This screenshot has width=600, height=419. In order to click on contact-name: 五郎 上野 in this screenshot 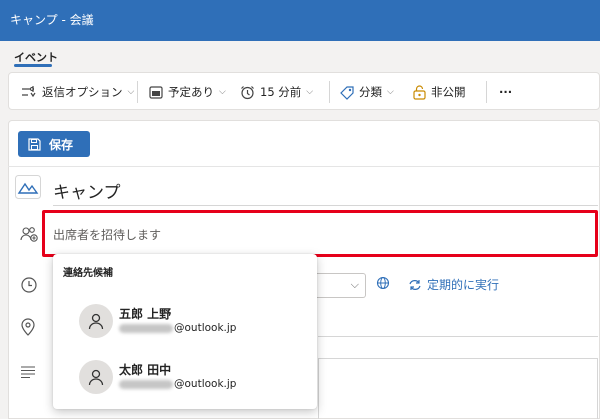, I will do `click(145, 314)`.